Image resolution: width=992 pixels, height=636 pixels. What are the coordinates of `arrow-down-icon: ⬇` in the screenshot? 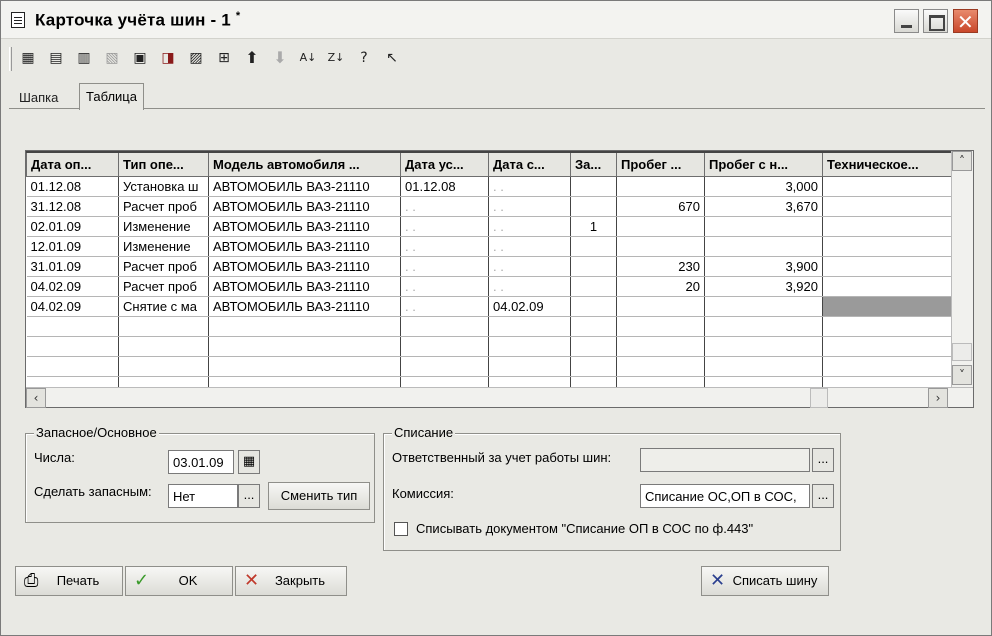 It's located at (280, 58).